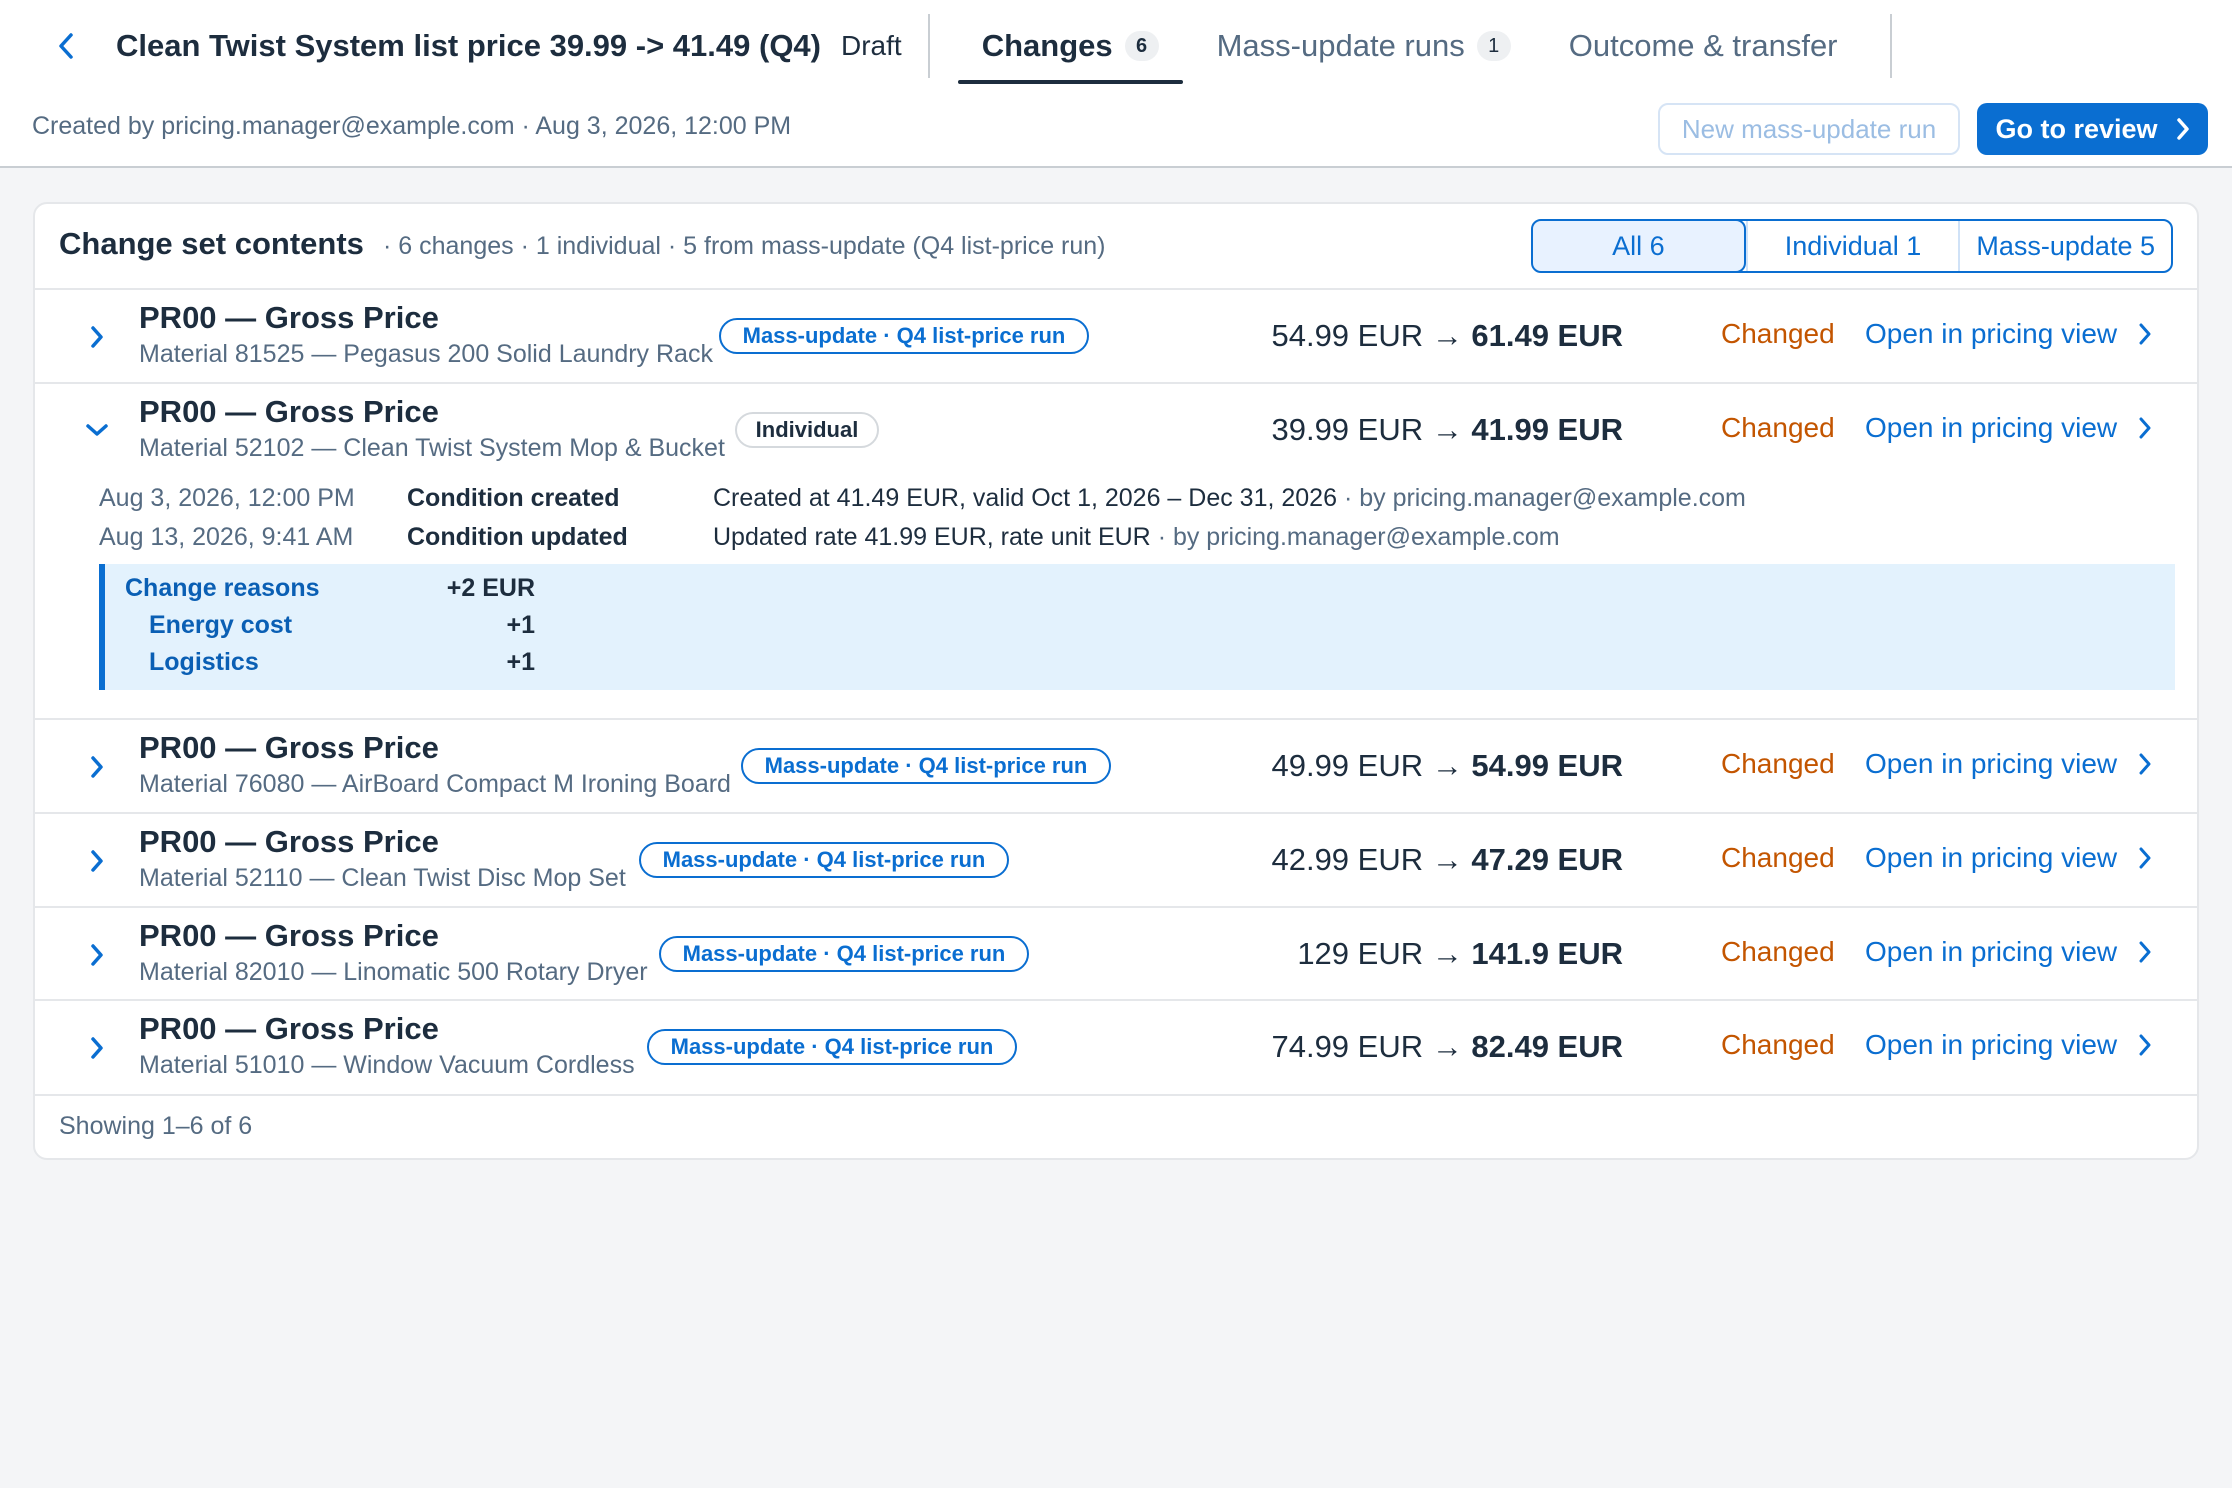 This screenshot has width=2232, height=1488. I want to click on filter-segmented-control: All 6 Individual 1 Mass-update 5, so click(1852, 246).